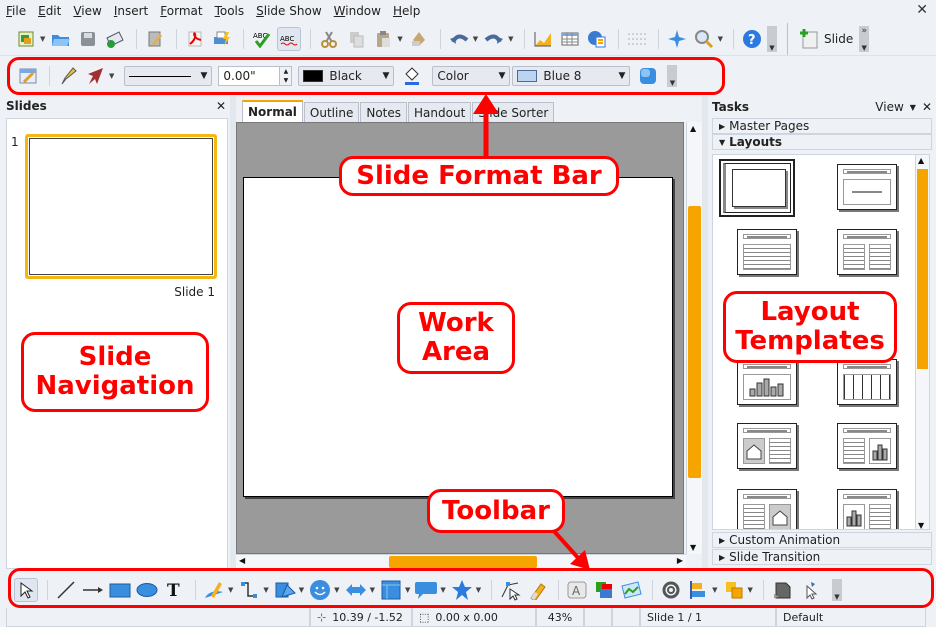 This screenshot has height=627, width=936. I want to click on zoom-icon, so click(704, 39).